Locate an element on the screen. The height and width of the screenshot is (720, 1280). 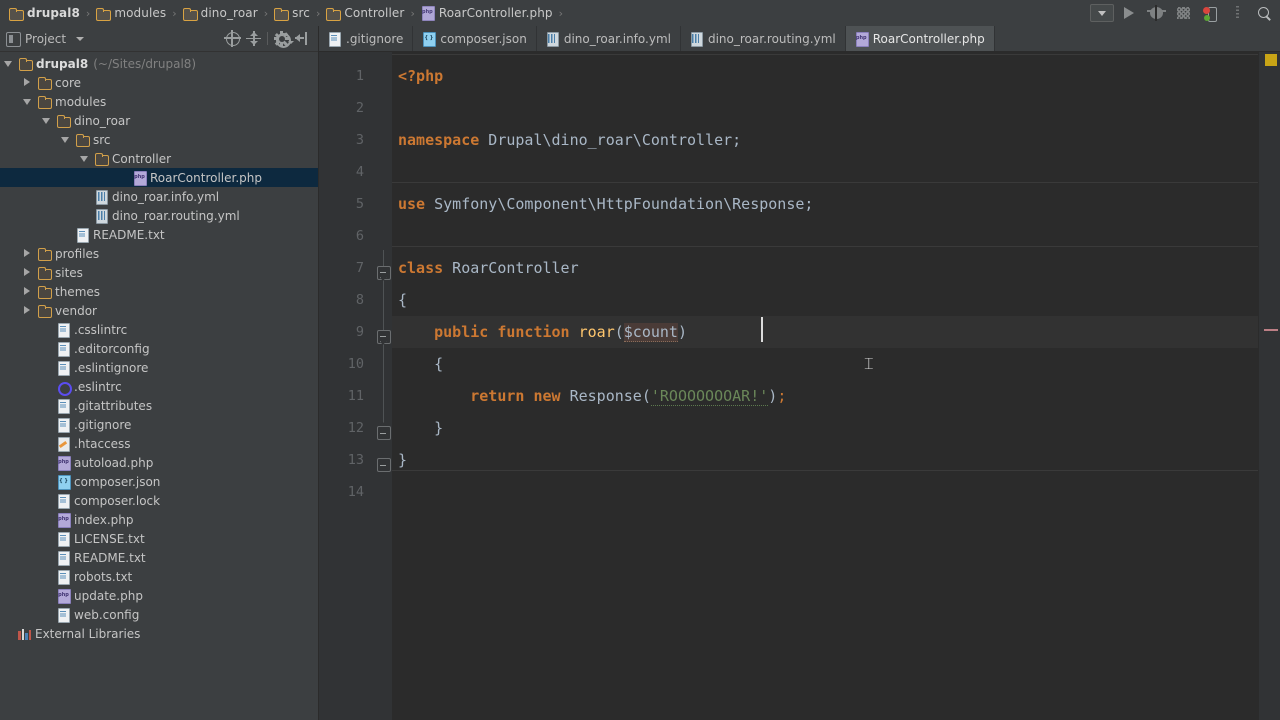
code-line-13: } is located at coordinates (825, 460).